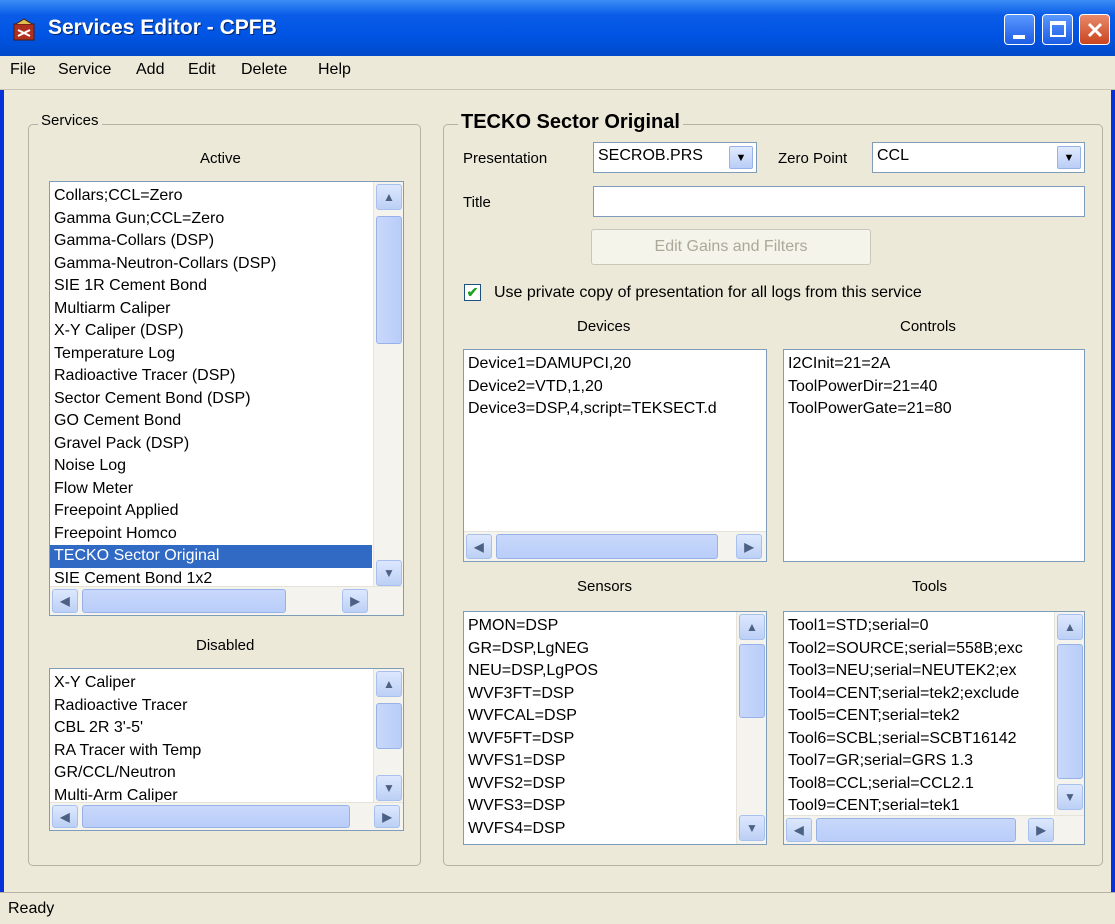 The height and width of the screenshot is (924, 1115). I want to click on zero-point-select: CCL ▼, so click(978, 157).